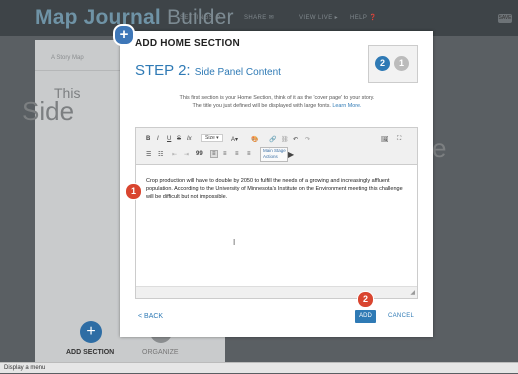 The width and height of the screenshot is (518, 374). I want to click on annotation-badge-2: 2, so click(365, 299).